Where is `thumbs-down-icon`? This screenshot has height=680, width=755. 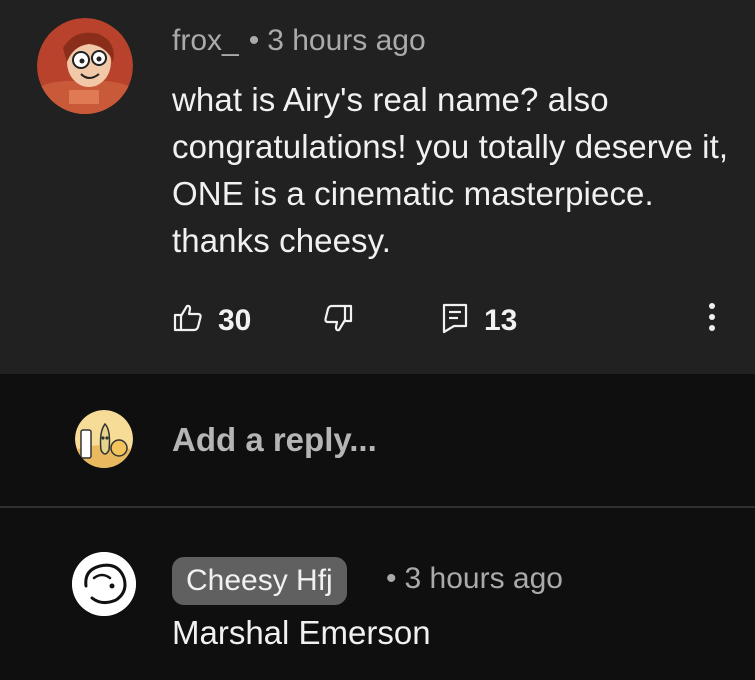 thumbs-down-icon is located at coordinates (338, 320).